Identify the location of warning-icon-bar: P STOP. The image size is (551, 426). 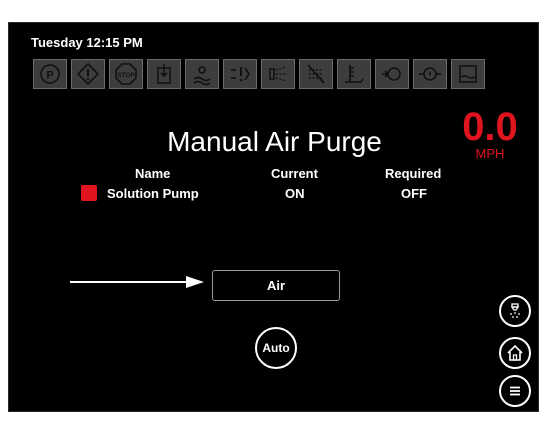
(259, 74).